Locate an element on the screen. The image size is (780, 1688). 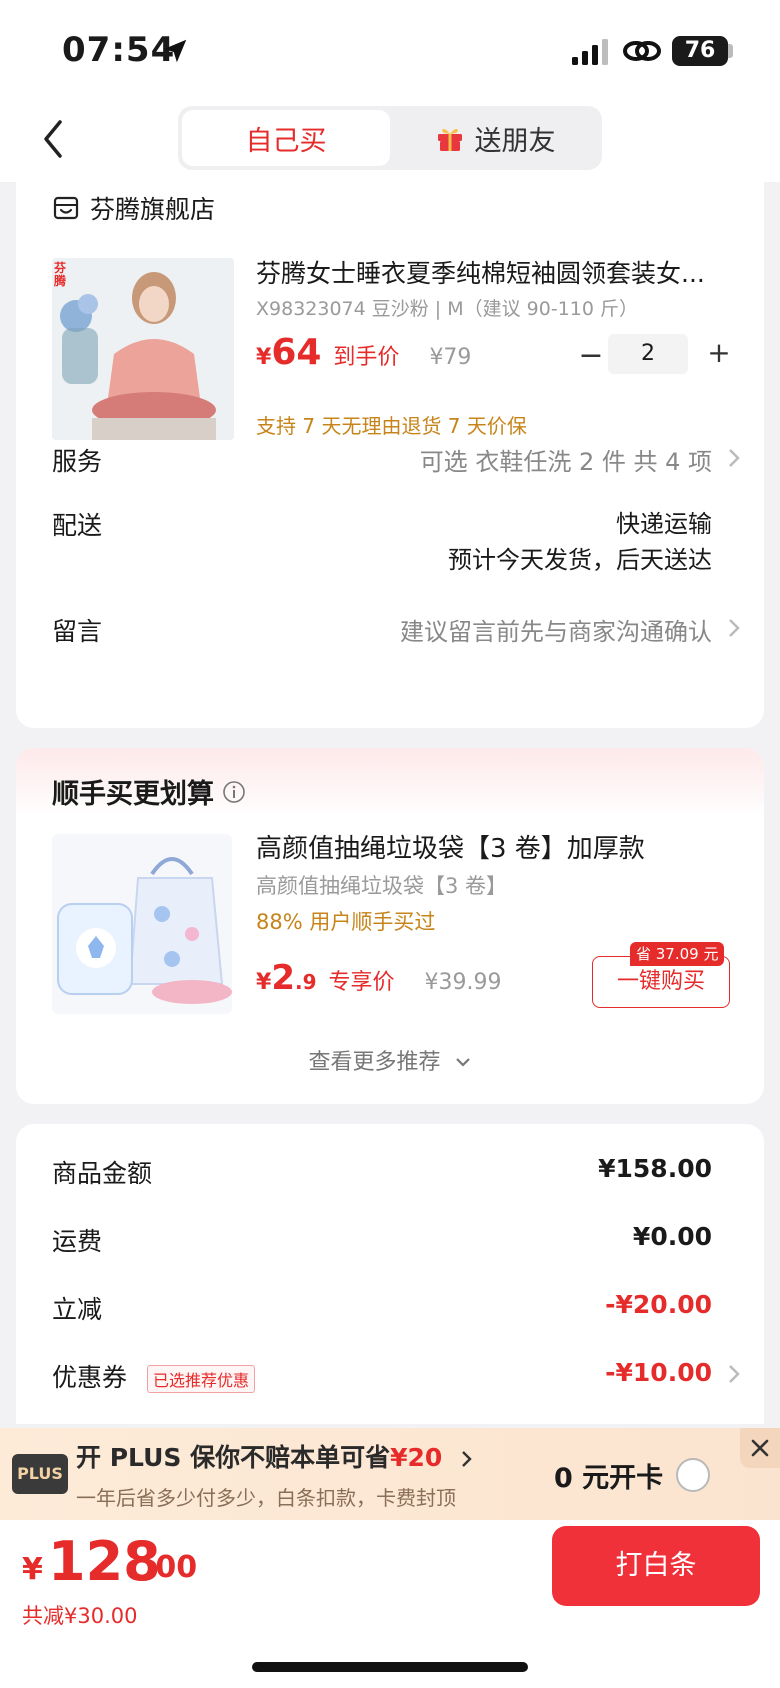
instant-discount-label: 立减 is located at coordinates (77, 1309).